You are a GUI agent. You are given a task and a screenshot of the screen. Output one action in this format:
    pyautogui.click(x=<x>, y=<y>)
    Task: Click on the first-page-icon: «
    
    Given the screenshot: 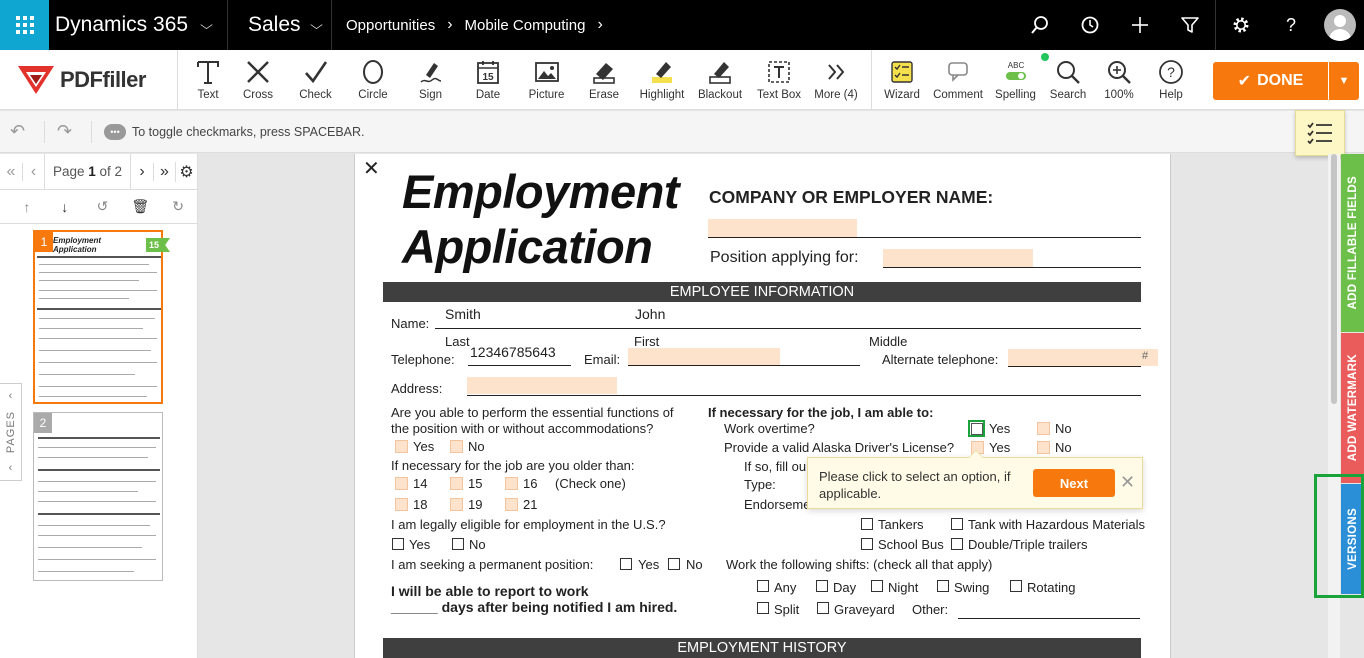 What is the action you would take?
    pyautogui.click(x=11, y=172)
    